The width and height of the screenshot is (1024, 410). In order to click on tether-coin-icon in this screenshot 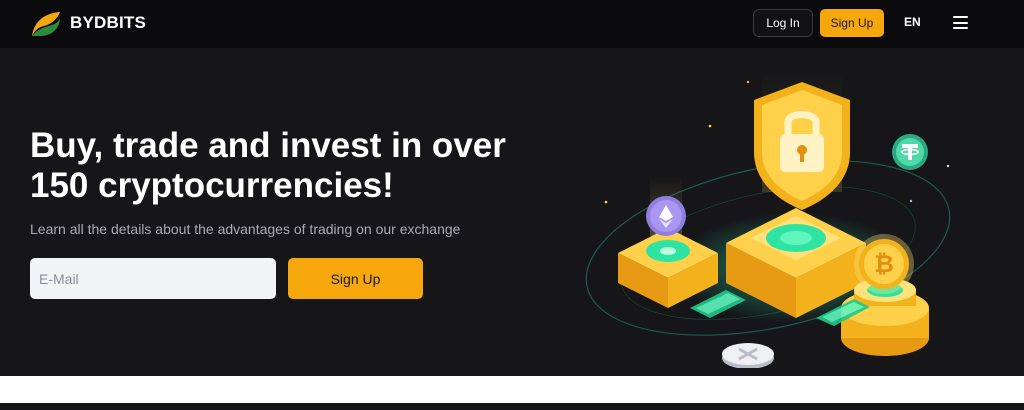, I will do `click(910, 152)`.